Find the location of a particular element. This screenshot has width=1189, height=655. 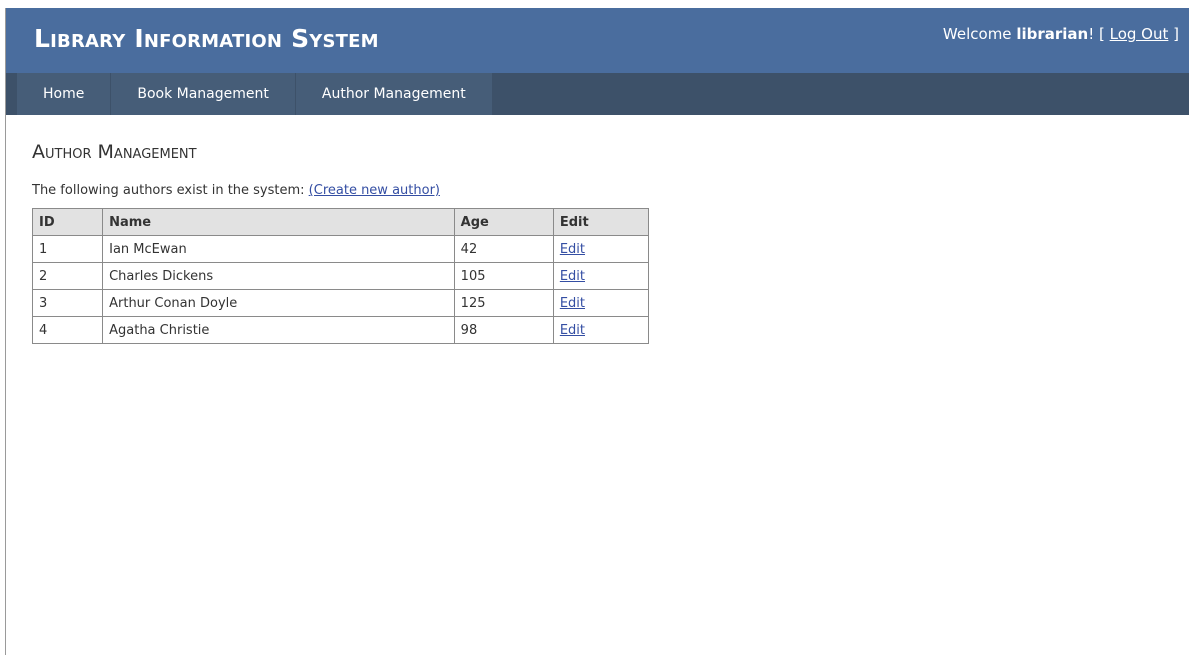

username: librarian is located at coordinates (1052, 34).